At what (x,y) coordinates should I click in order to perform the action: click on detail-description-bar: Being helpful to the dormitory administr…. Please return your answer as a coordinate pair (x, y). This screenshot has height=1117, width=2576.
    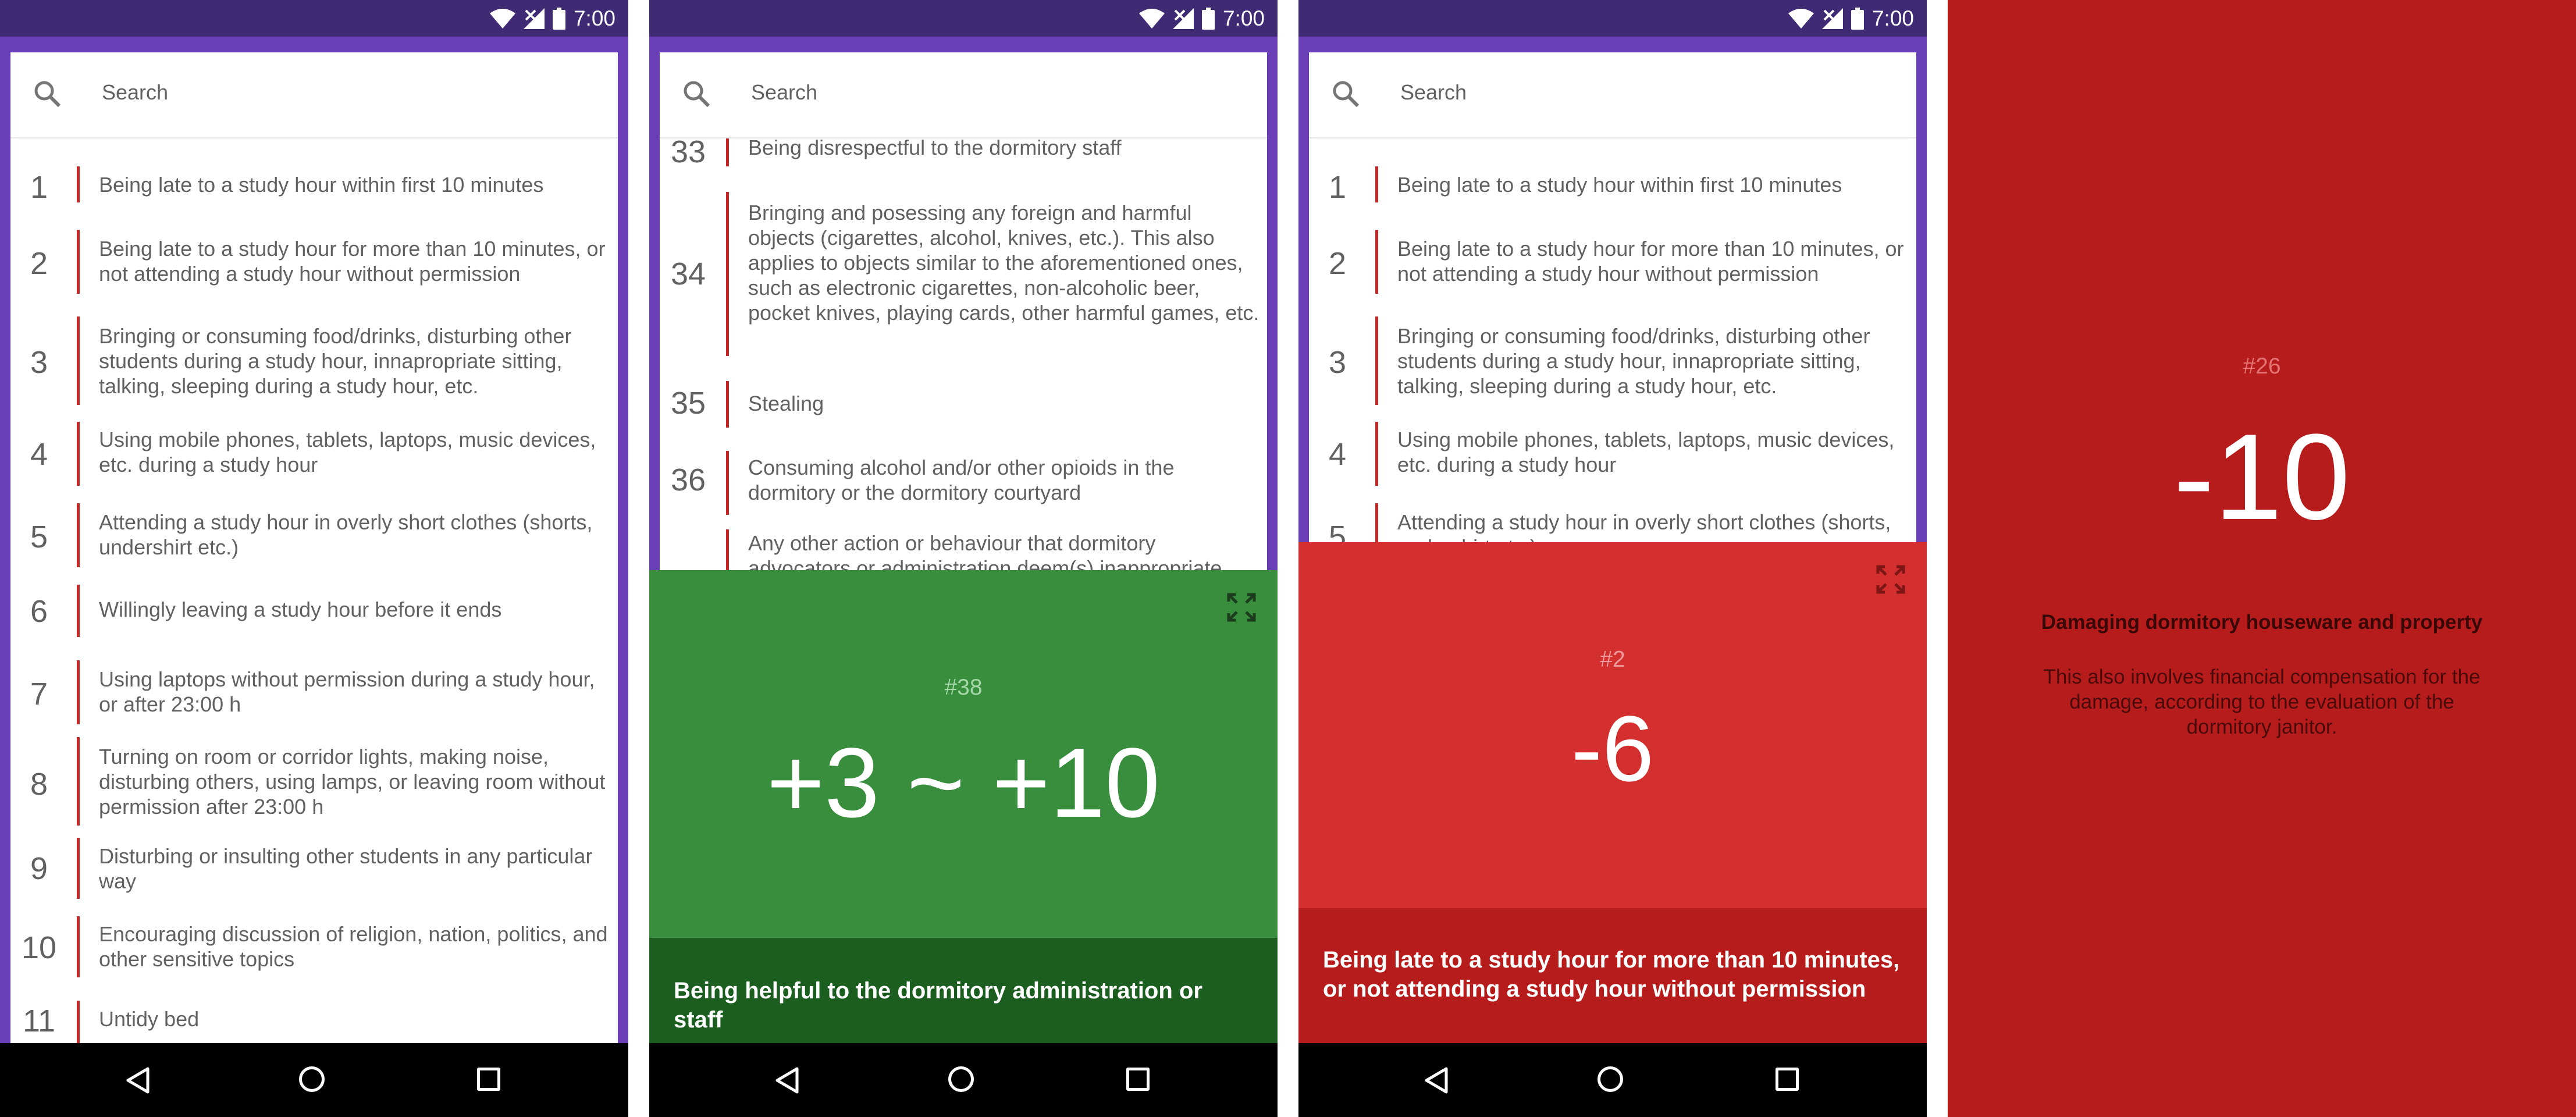
    Looking at the image, I should click on (964, 990).